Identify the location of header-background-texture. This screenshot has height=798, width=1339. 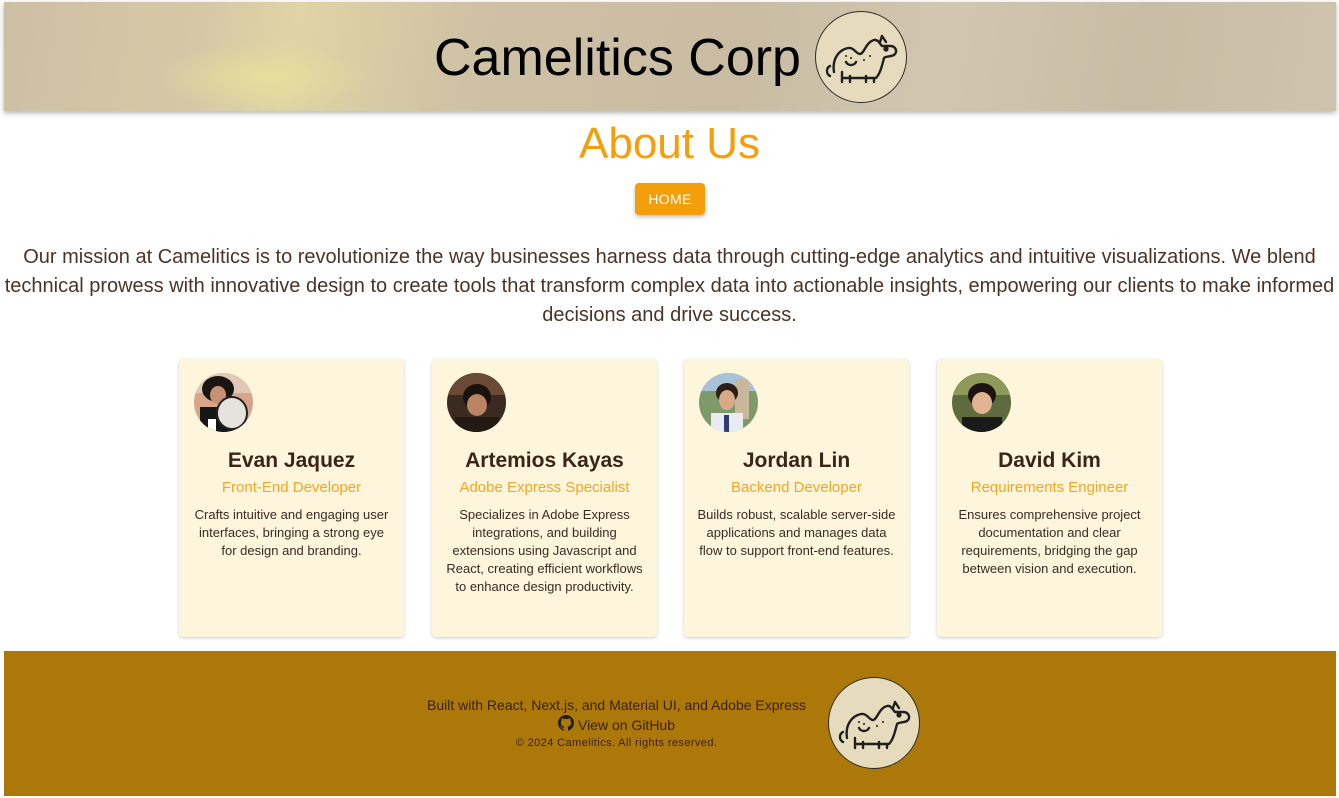
(264, 76).